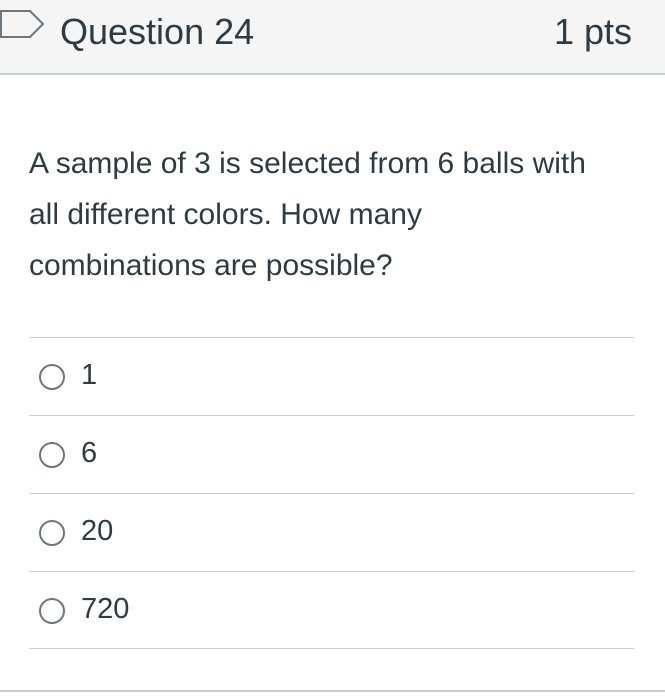  What do you see at coordinates (331, 376) in the screenshot?
I see `answer-option-1: 1` at bounding box center [331, 376].